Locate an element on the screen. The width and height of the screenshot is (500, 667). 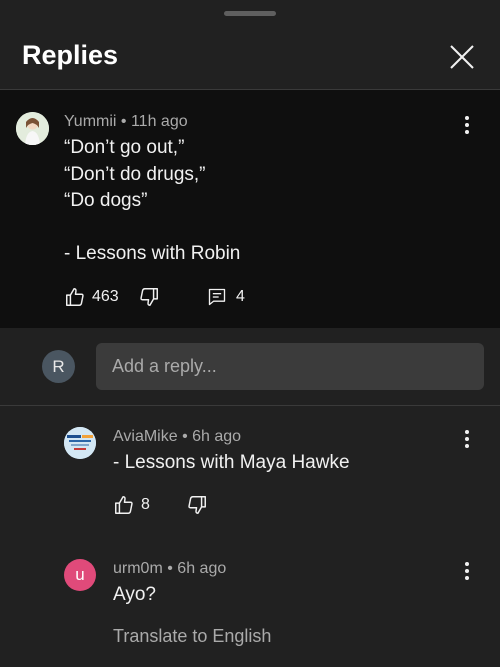
reply-author: AviaMike is located at coordinates (145, 436).